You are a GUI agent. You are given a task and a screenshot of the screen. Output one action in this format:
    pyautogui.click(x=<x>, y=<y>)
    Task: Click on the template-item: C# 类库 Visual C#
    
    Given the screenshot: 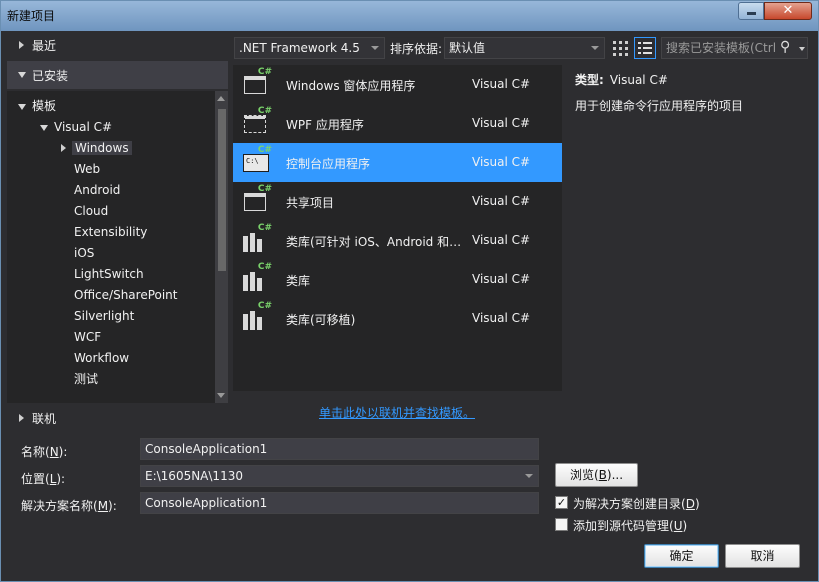 What is the action you would take?
    pyautogui.click(x=397, y=279)
    